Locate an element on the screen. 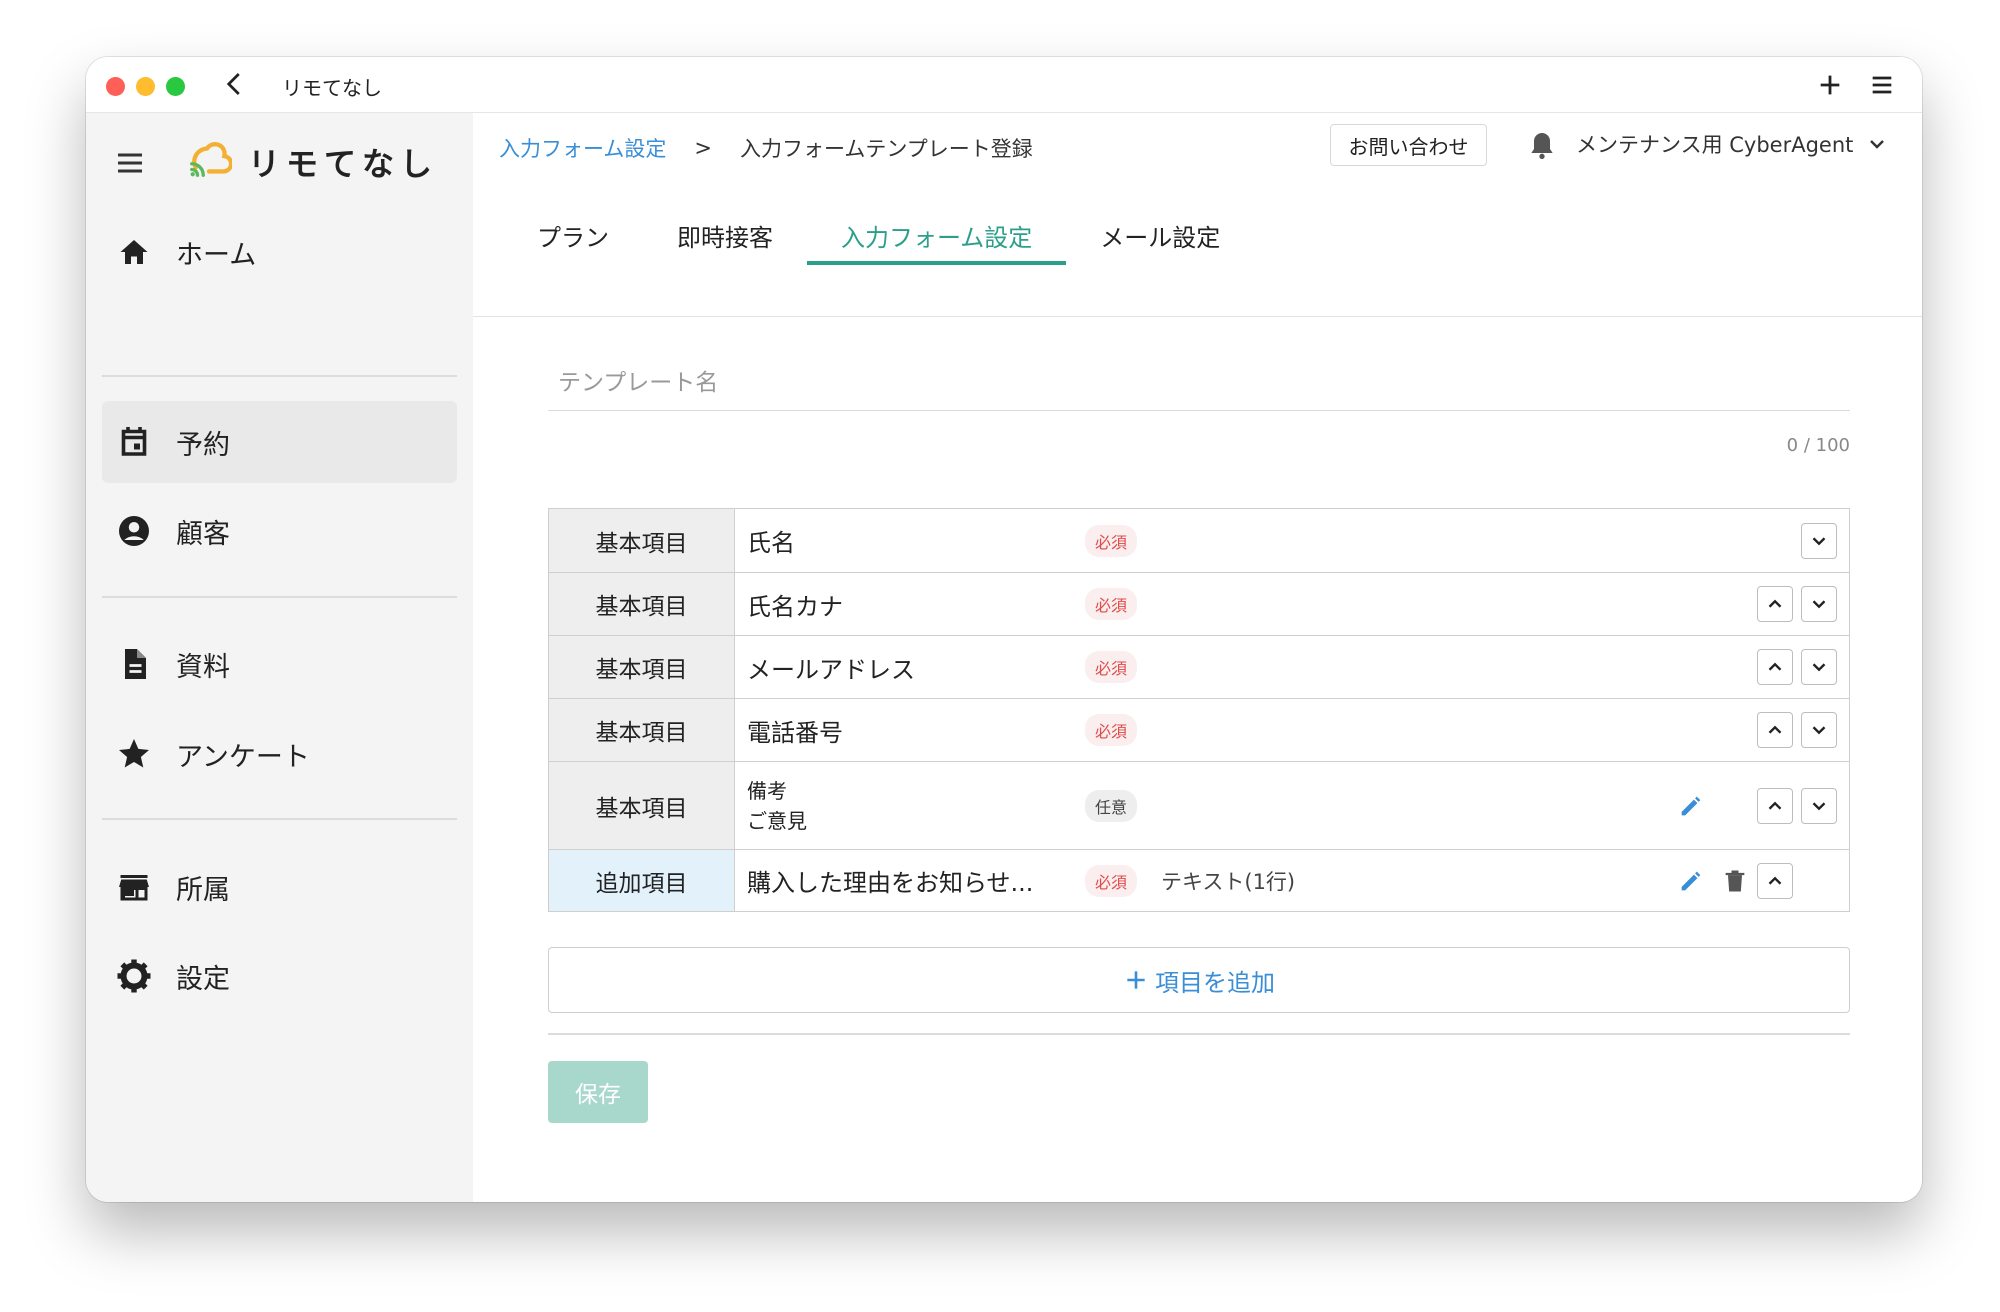 The width and height of the screenshot is (2000, 1312). sidebar-item-label: アンケート is located at coordinates (243, 757).